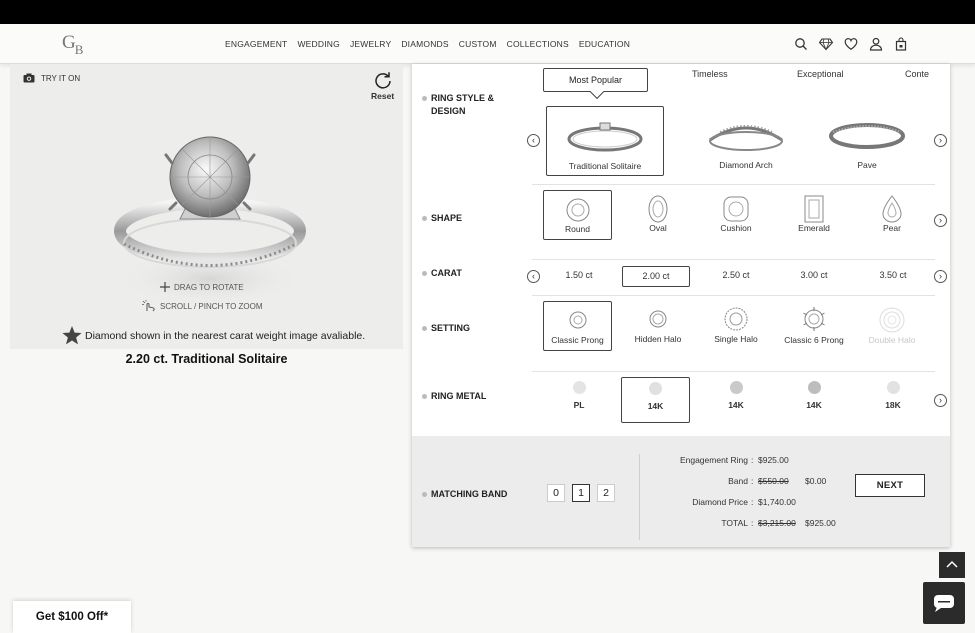  Describe the element at coordinates (658, 209) in the screenshot. I see `oval-diamond-icon` at that location.